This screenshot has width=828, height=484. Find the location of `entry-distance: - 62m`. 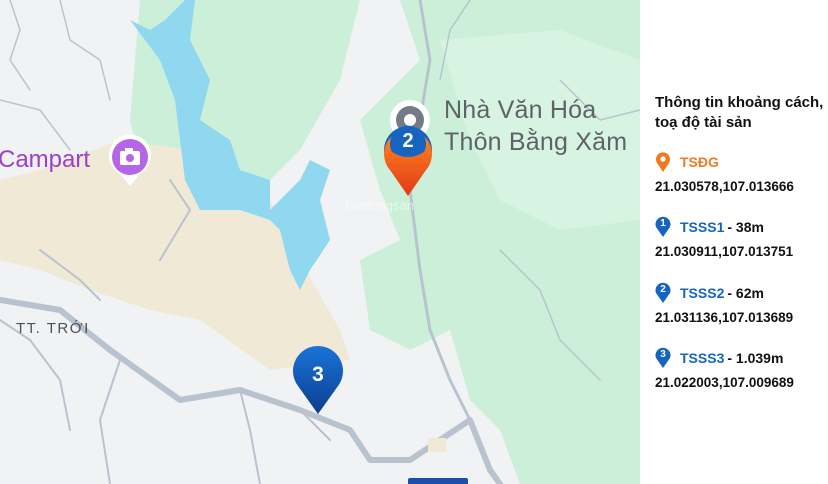

entry-distance: - 62m is located at coordinates (745, 293).